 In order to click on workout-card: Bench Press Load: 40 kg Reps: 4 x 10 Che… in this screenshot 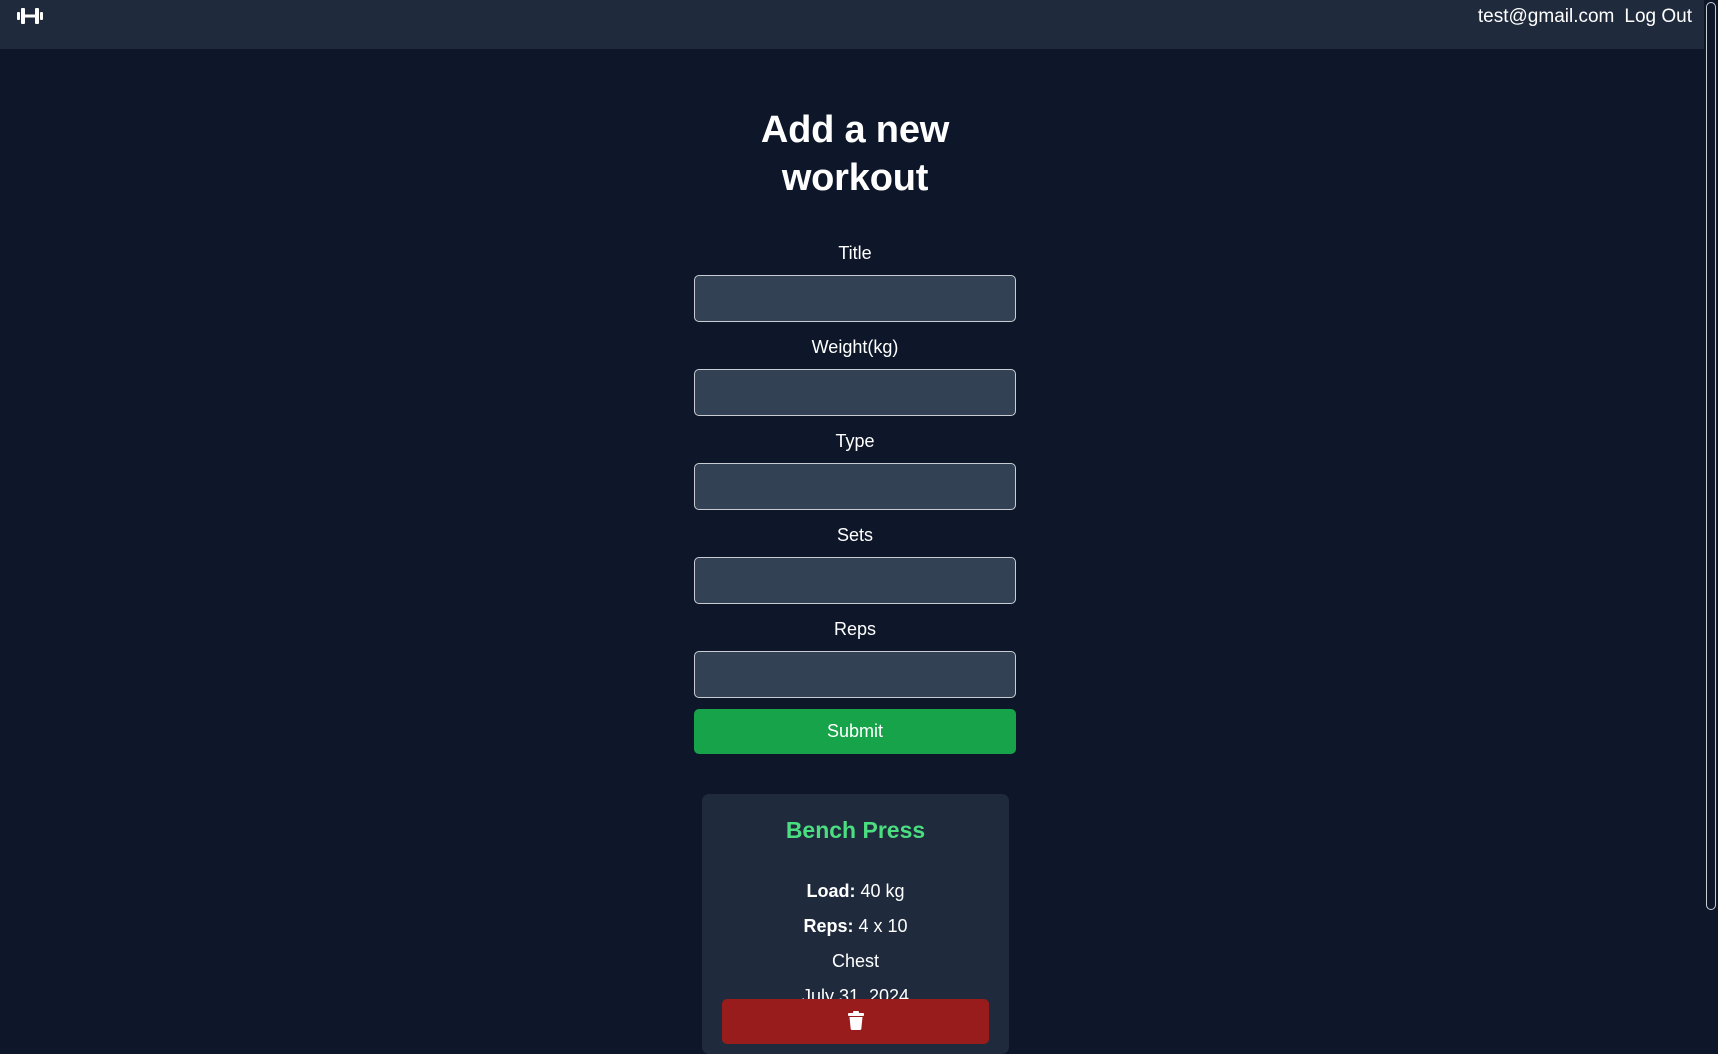, I will do `click(855, 924)`.